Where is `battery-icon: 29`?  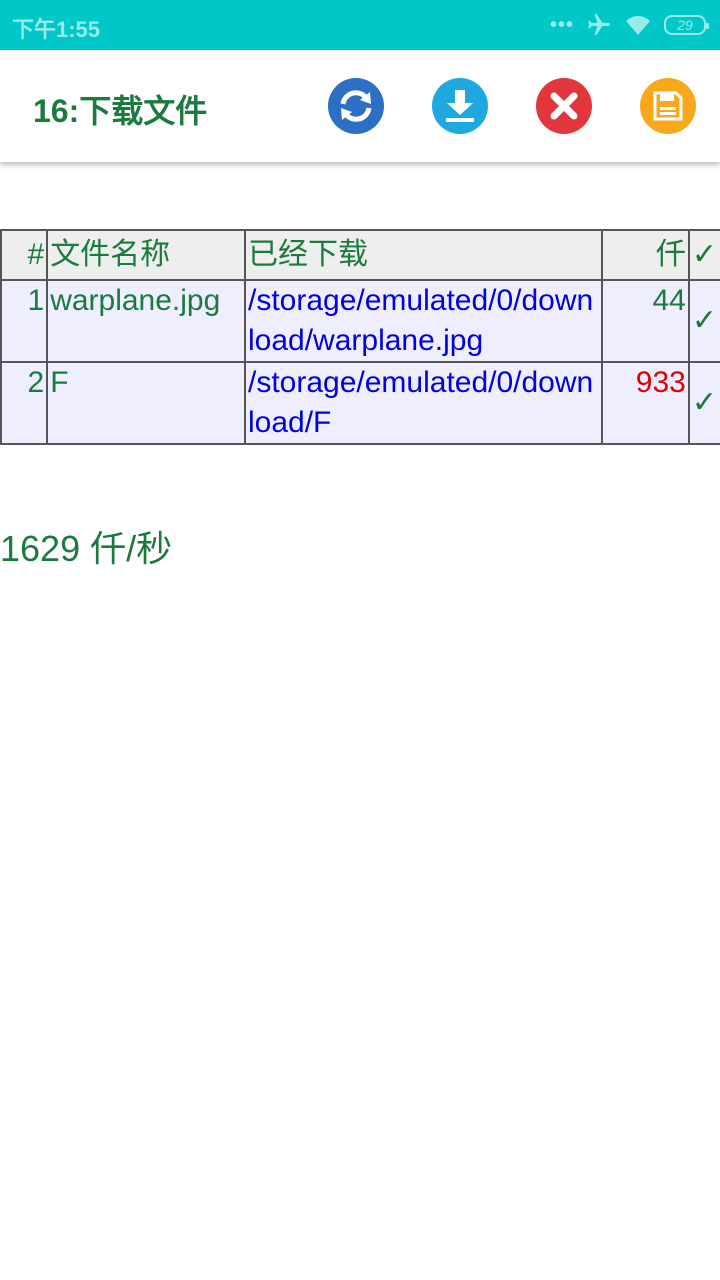
battery-icon: 29 is located at coordinates (686, 25).